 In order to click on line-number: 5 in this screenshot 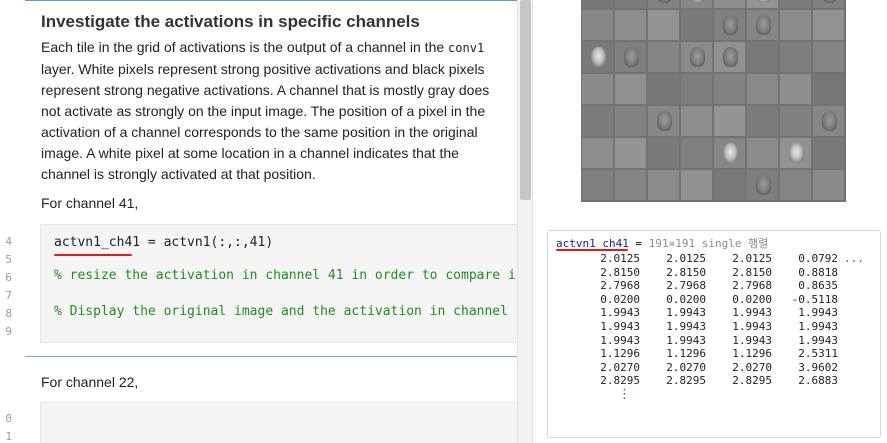, I will do `click(8, 259)`.